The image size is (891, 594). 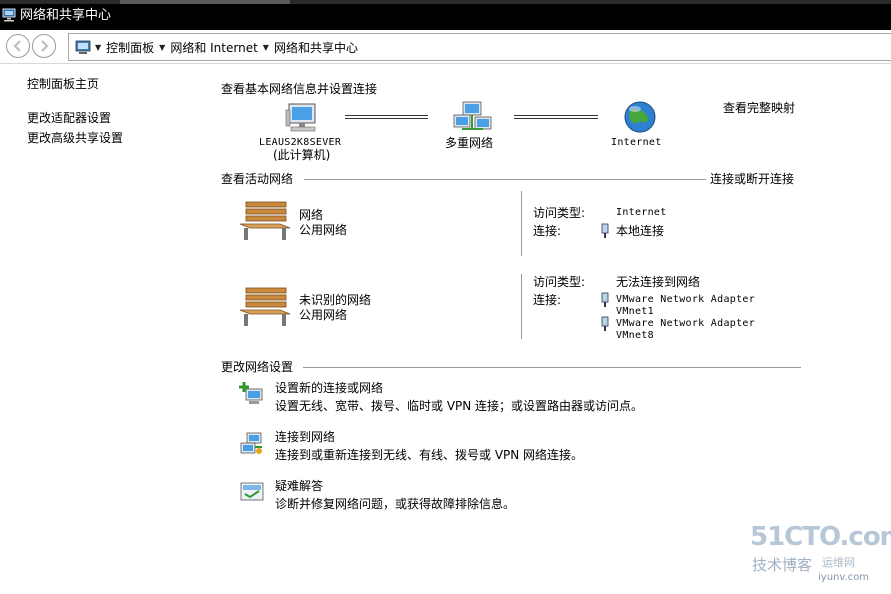 I want to click on connection-link: VMware Network Adapter VMnet1, so click(x=696, y=306).